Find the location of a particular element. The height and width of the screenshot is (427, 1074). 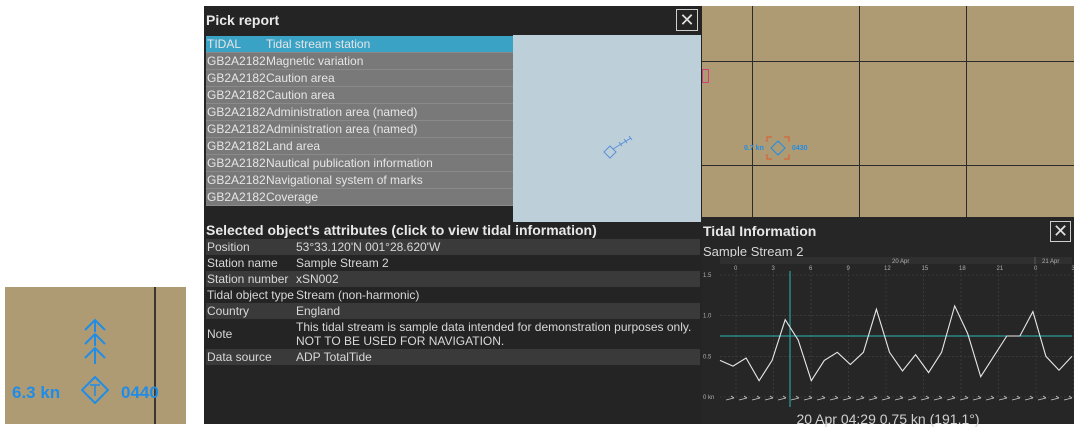

list-item: GB2A2182Land area is located at coordinates (359, 146).